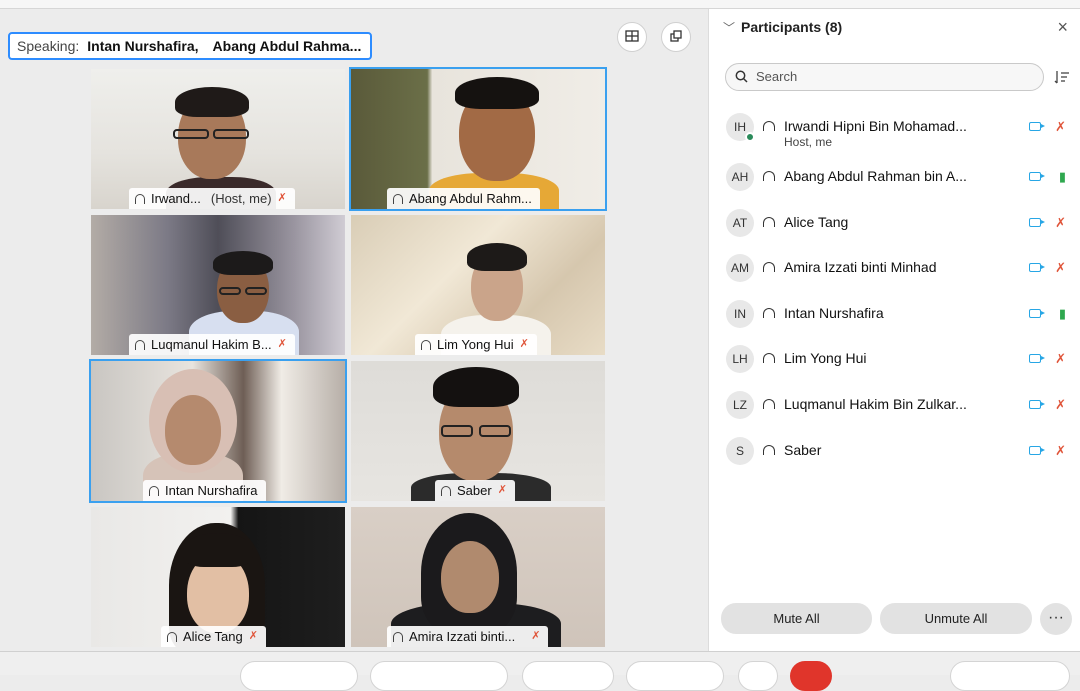 This screenshot has width=1080, height=691. What do you see at coordinates (740, 404) in the screenshot?
I see `avatar: LZ` at bounding box center [740, 404].